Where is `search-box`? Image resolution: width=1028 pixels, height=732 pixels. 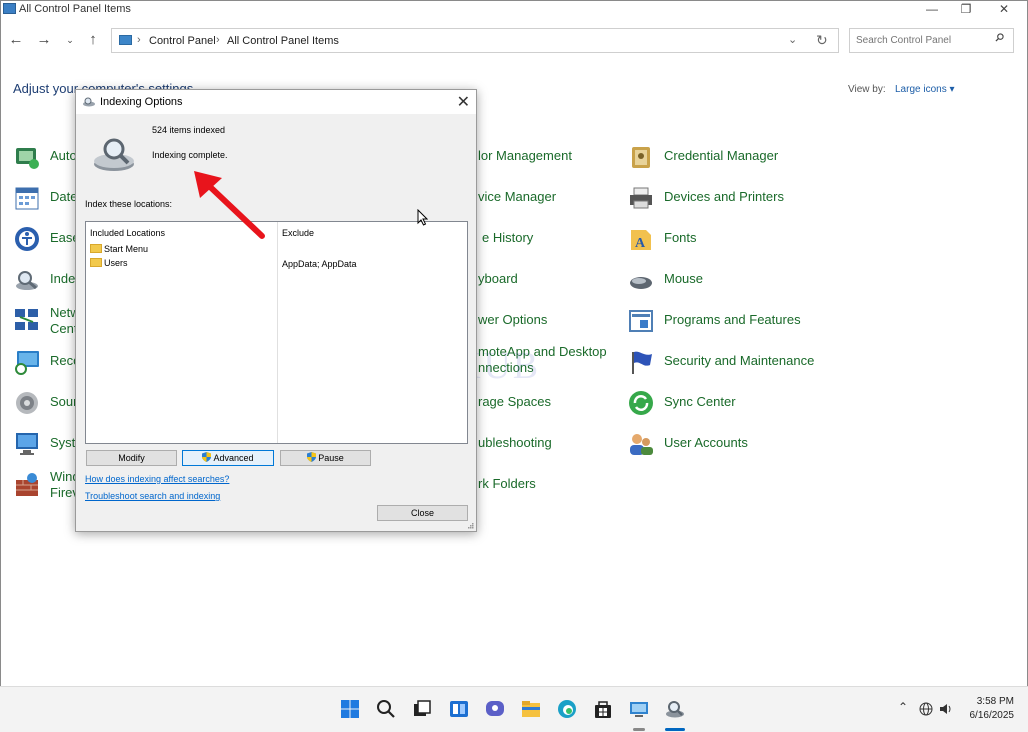
search-box is located at coordinates (931, 40).